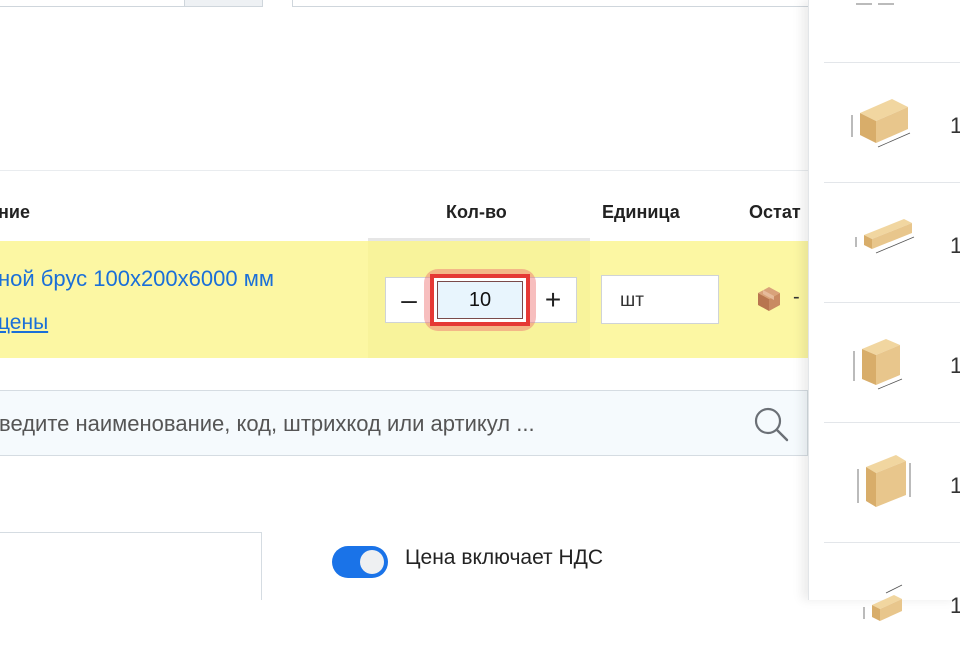  Describe the element at coordinates (137, 279) in the screenshot. I see `product-name-link: ной брус 100x200x6000 мм` at that location.